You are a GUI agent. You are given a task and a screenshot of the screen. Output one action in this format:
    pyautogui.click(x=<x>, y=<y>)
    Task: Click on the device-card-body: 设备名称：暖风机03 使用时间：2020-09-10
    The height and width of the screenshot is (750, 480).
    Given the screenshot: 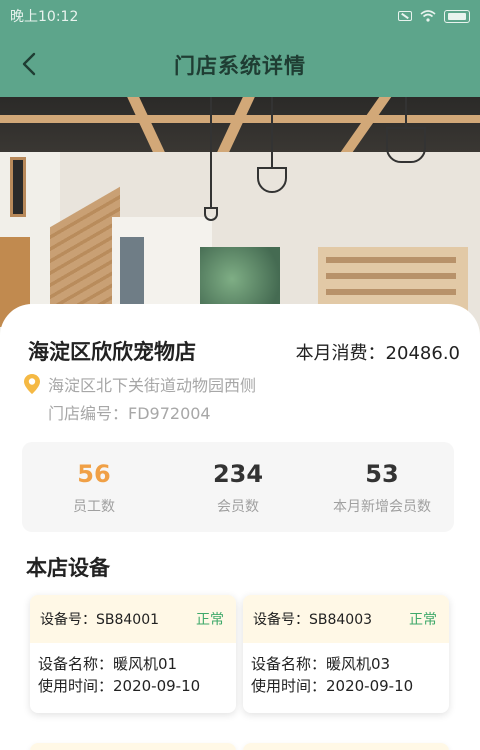 What is the action you would take?
    pyautogui.click(x=346, y=675)
    